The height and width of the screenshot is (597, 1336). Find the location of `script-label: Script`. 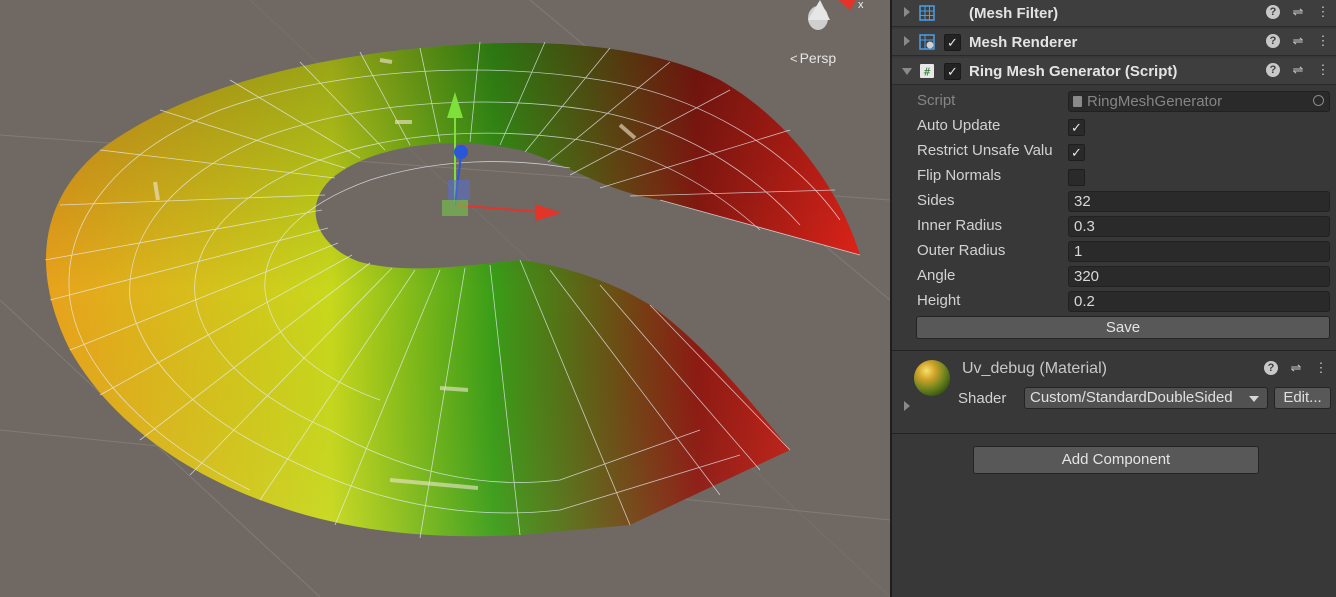

script-label: Script is located at coordinates (936, 100).